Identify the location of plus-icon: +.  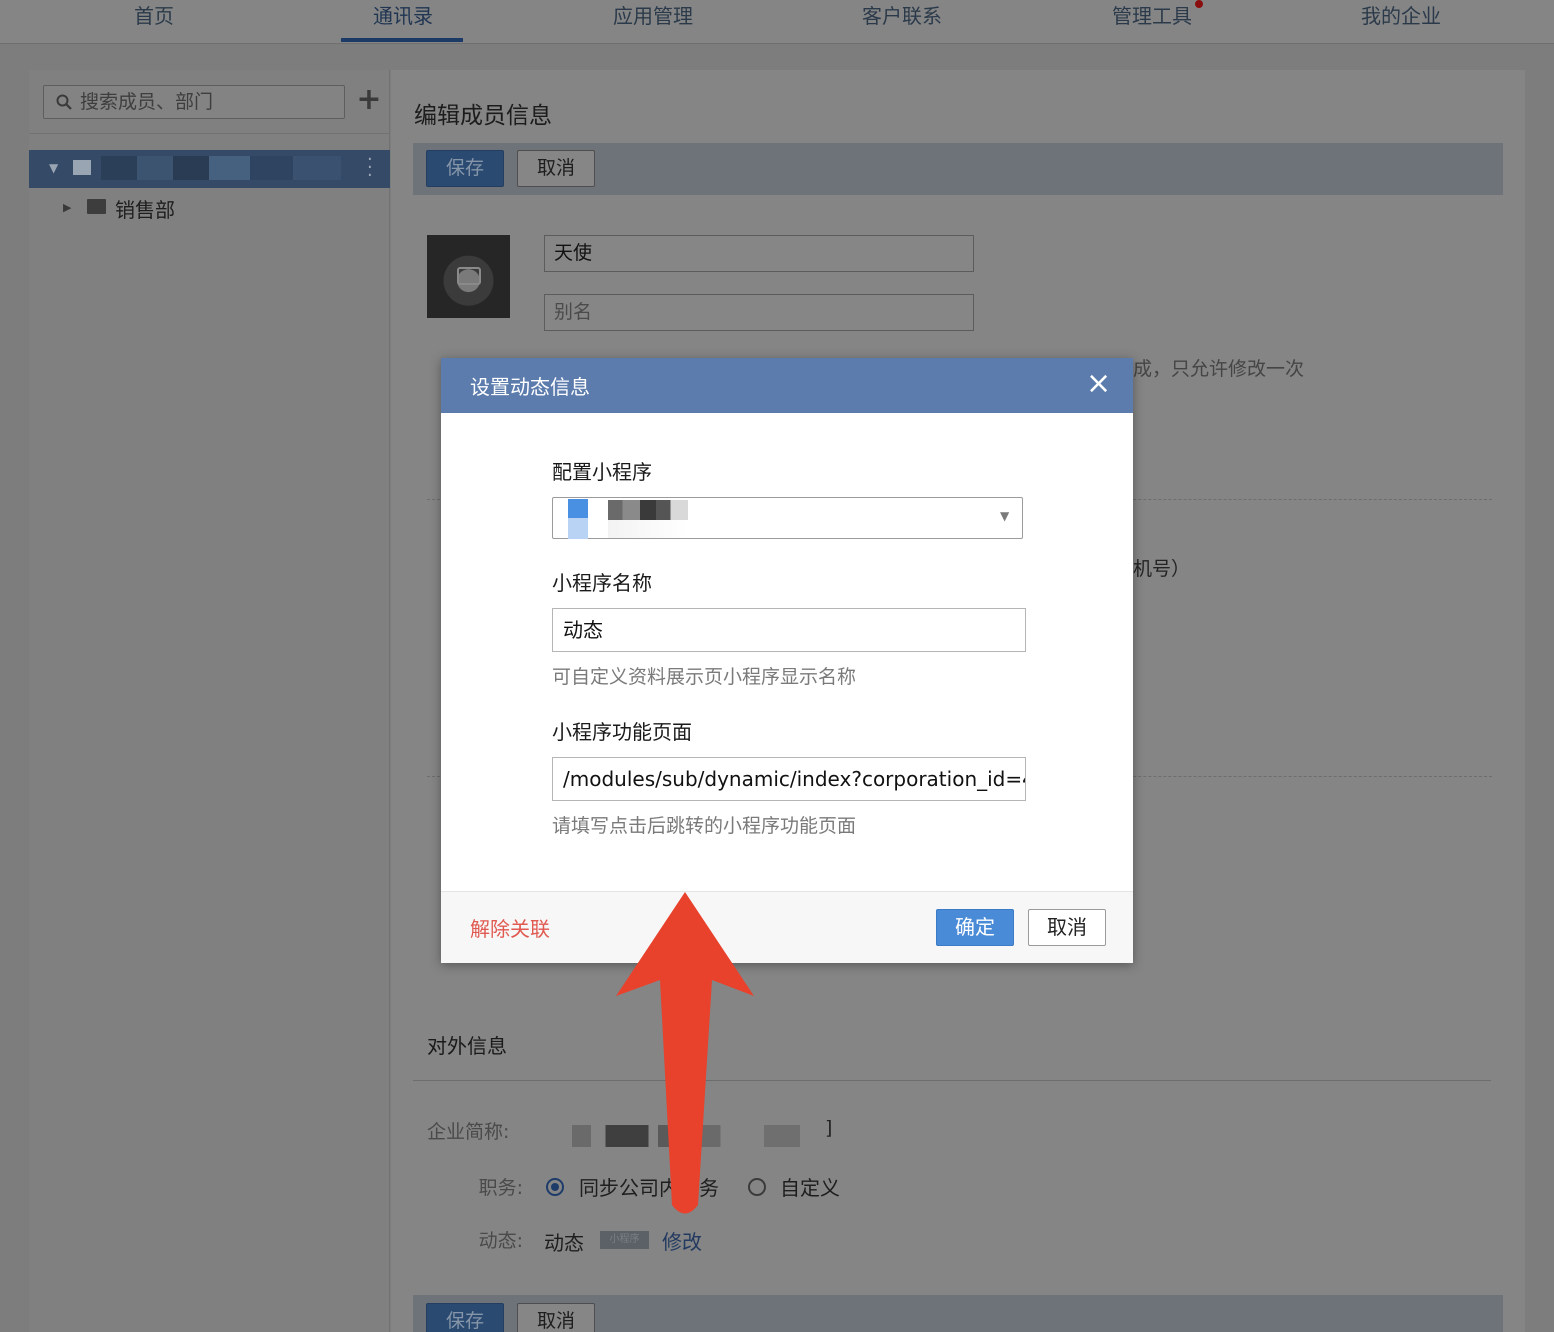
(369, 100).